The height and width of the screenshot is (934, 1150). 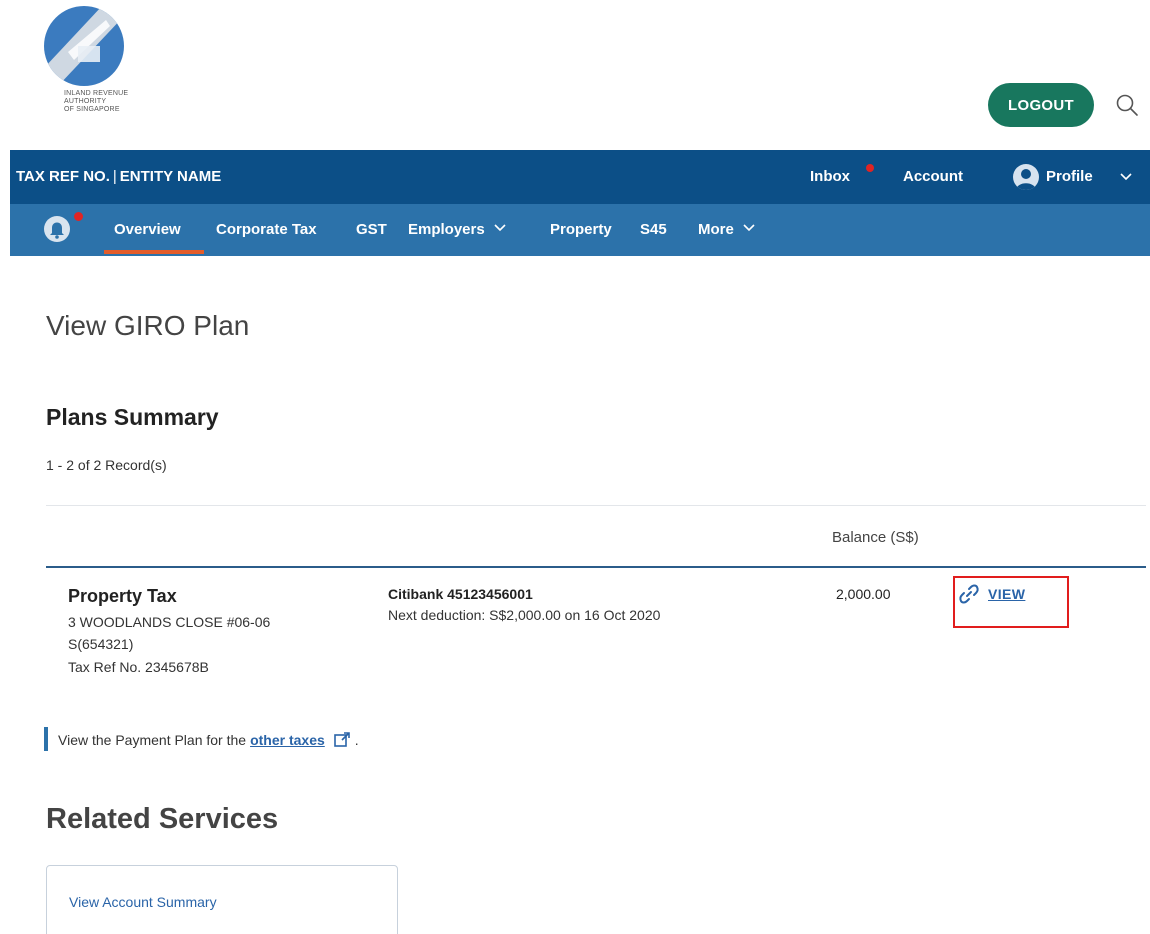 What do you see at coordinates (96, 101) in the screenshot?
I see `logo-text: INLAND REVENUE AUTHORITY OF SINGAPORE` at bounding box center [96, 101].